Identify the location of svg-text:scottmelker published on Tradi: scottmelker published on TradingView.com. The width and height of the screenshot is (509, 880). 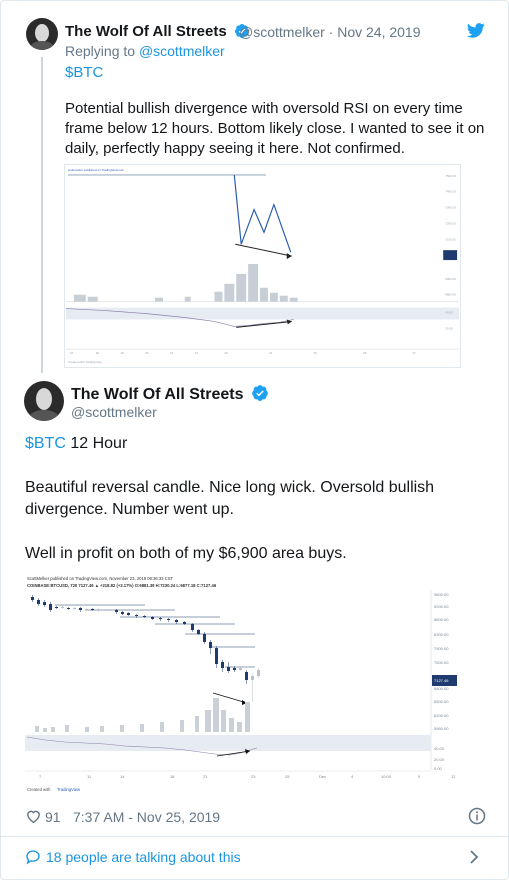
(96, 170).